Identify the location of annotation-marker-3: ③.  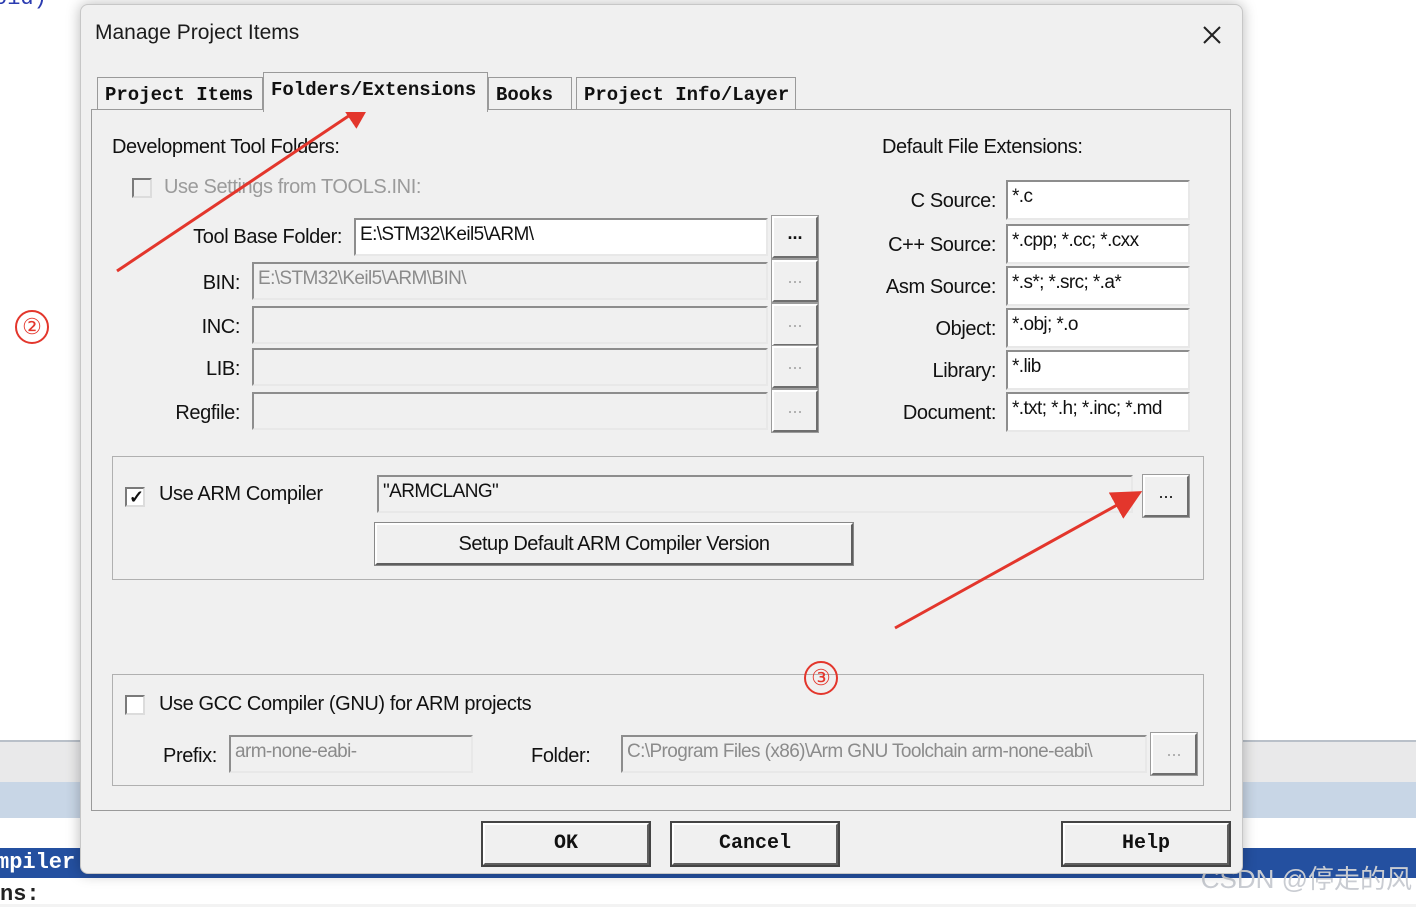
(821, 678).